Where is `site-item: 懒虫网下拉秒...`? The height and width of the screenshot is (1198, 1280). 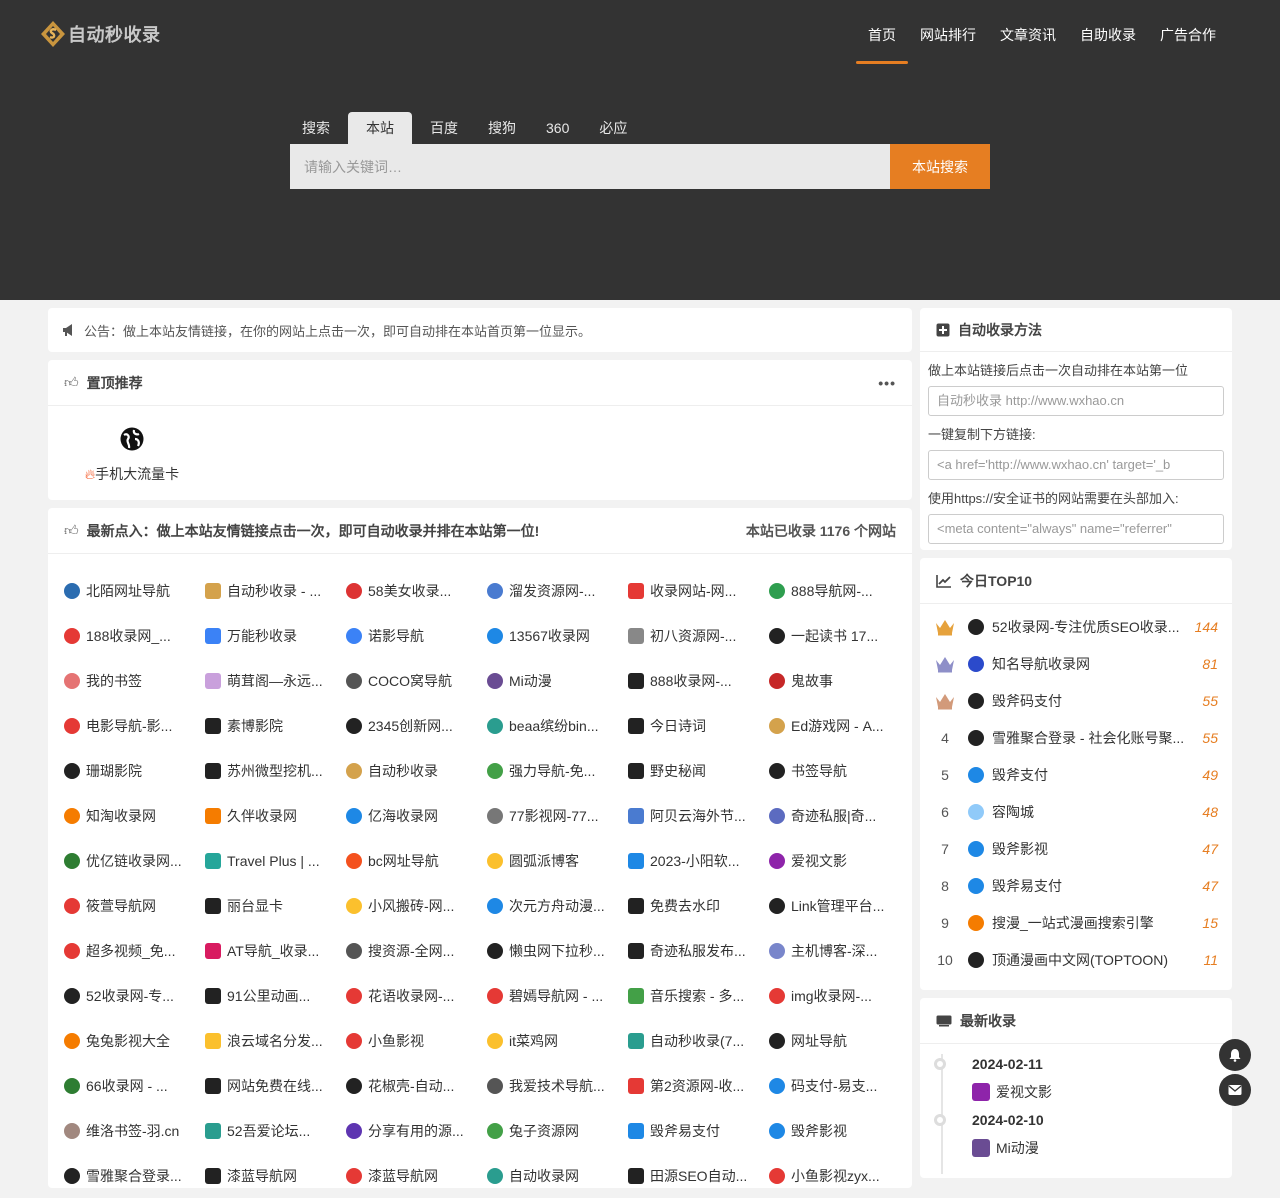 site-item: 懒虫网下拉秒... is located at coordinates (557, 950).